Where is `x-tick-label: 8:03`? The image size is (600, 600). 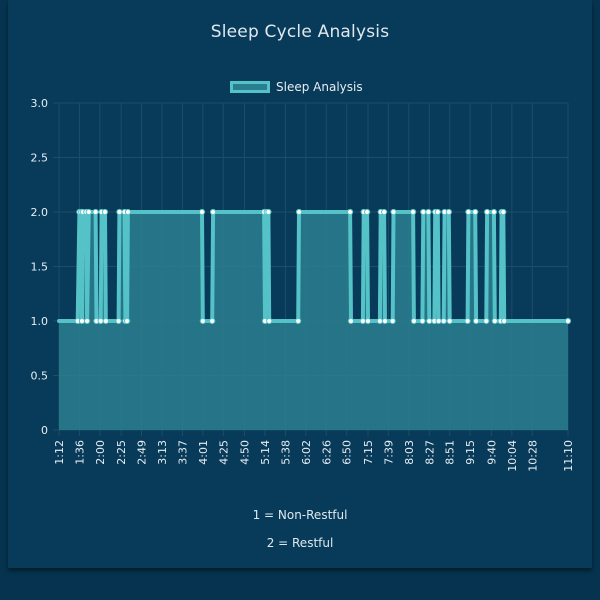 x-tick-label: 8:03 is located at coordinates (409, 452).